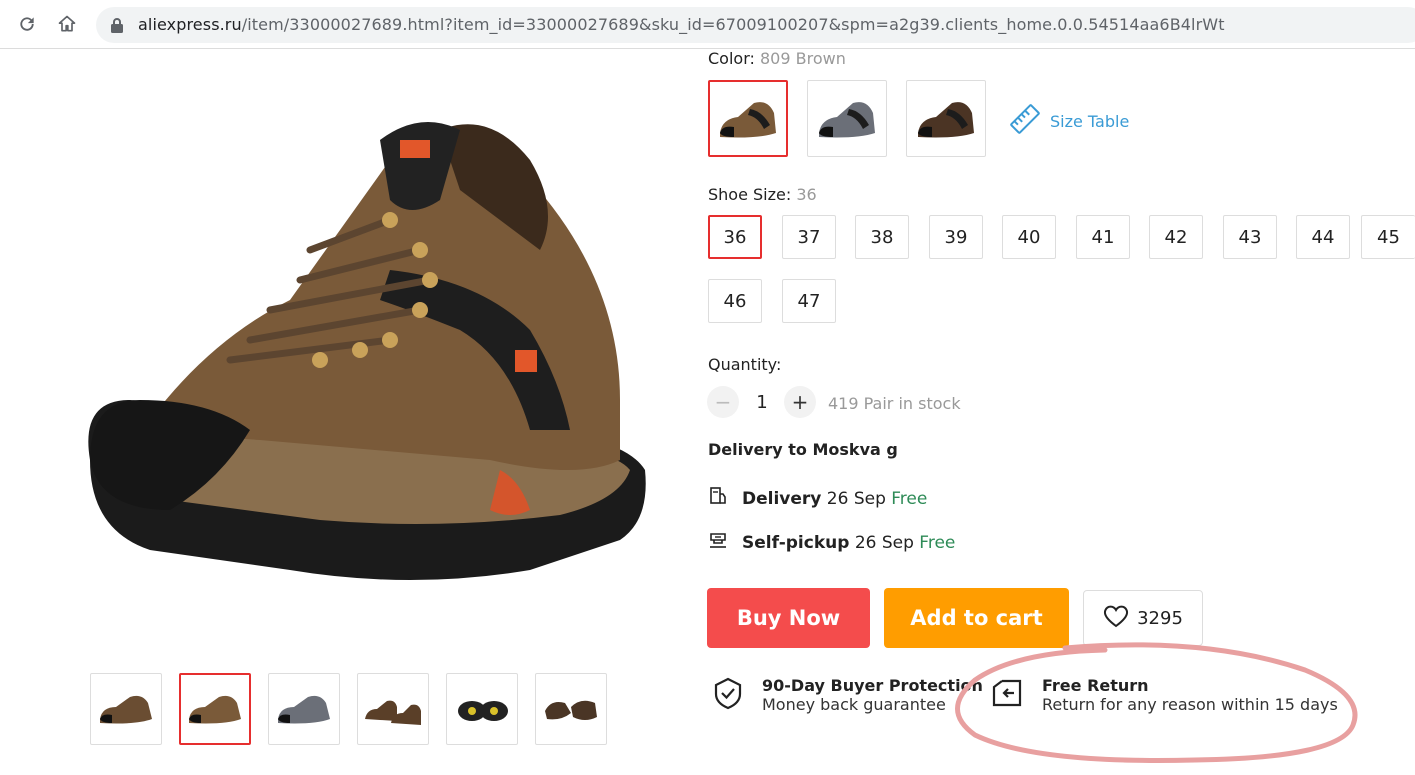 Image resolution: width=1415 pixels, height=775 pixels. What do you see at coordinates (735, 237) in the screenshot?
I see `size-option-36: 36` at bounding box center [735, 237].